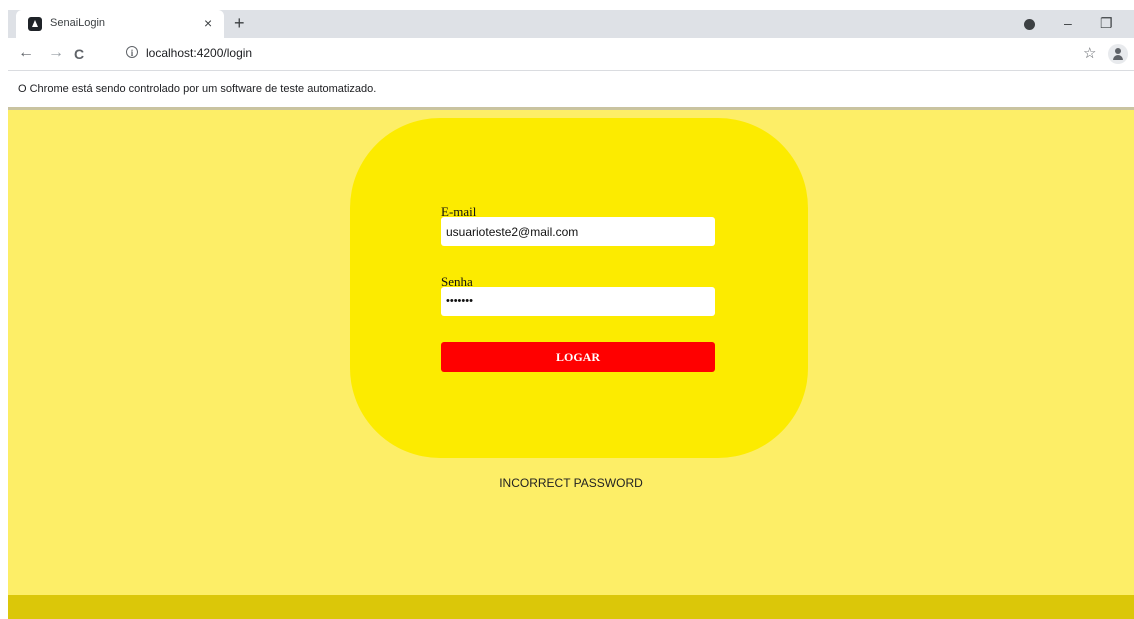 This screenshot has height=619, width=1134. What do you see at coordinates (1029, 24) in the screenshot?
I see `profile-indicator-icon` at bounding box center [1029, 24].